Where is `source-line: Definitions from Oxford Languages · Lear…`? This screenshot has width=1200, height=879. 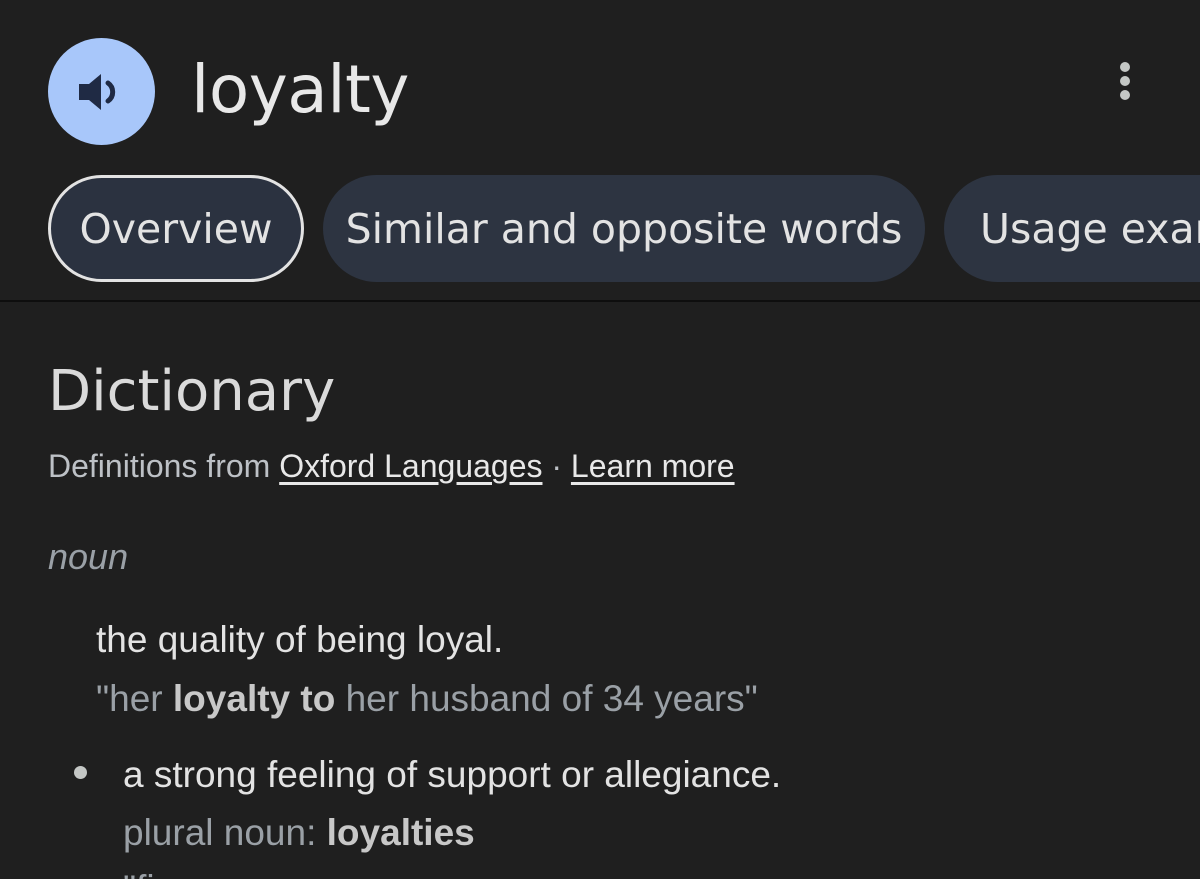
source-line: Definitions from Oxford Languages · Lear… is located at coordinates (391, 466).